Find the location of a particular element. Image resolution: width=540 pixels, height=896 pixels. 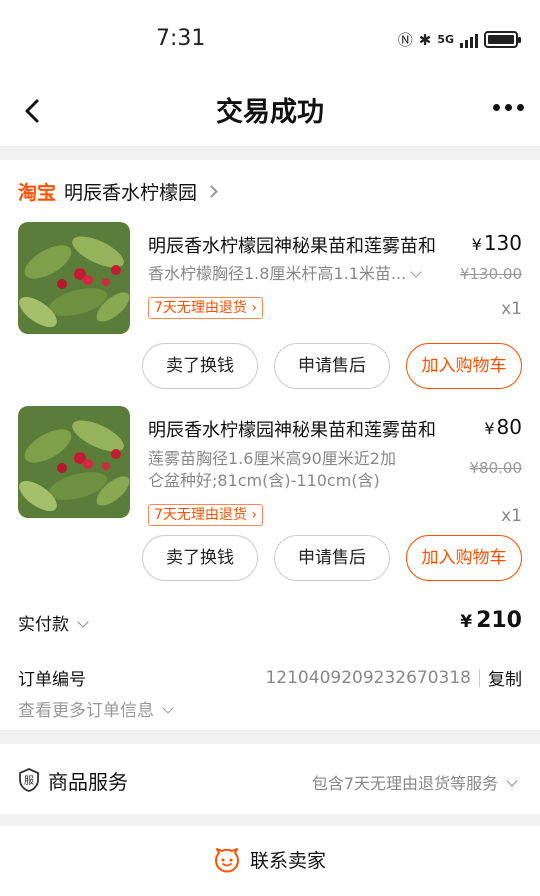

network-type: 5G is located at coordinates (445, 39).